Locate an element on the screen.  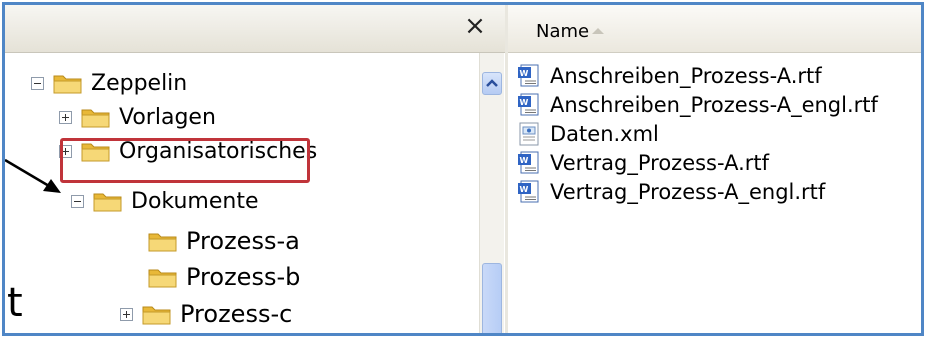
tree-node-label: Prozess-a is located at coordinates (243, 241).